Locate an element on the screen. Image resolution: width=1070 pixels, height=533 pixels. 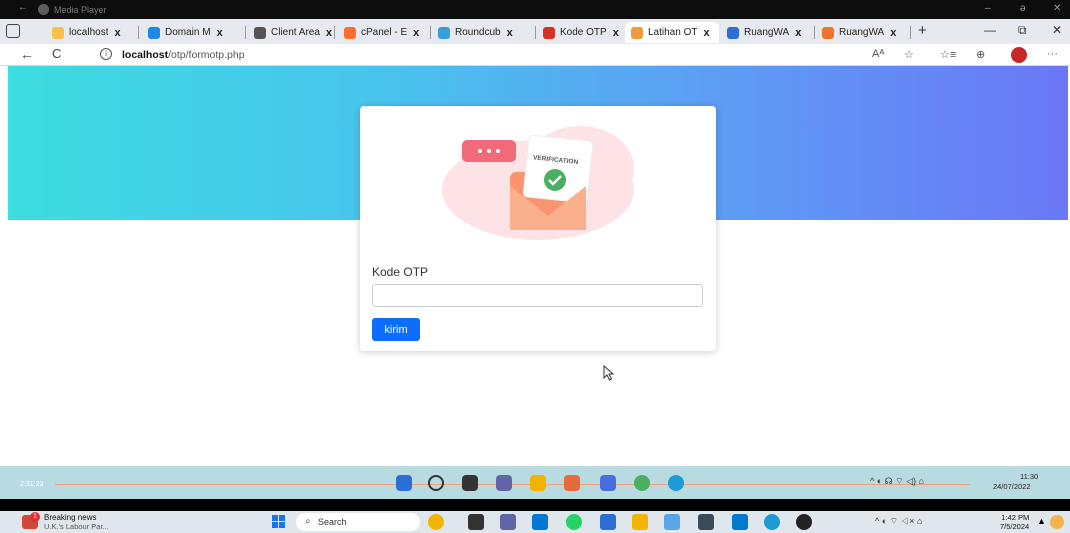
start-button is located at coordinates (279, 522).